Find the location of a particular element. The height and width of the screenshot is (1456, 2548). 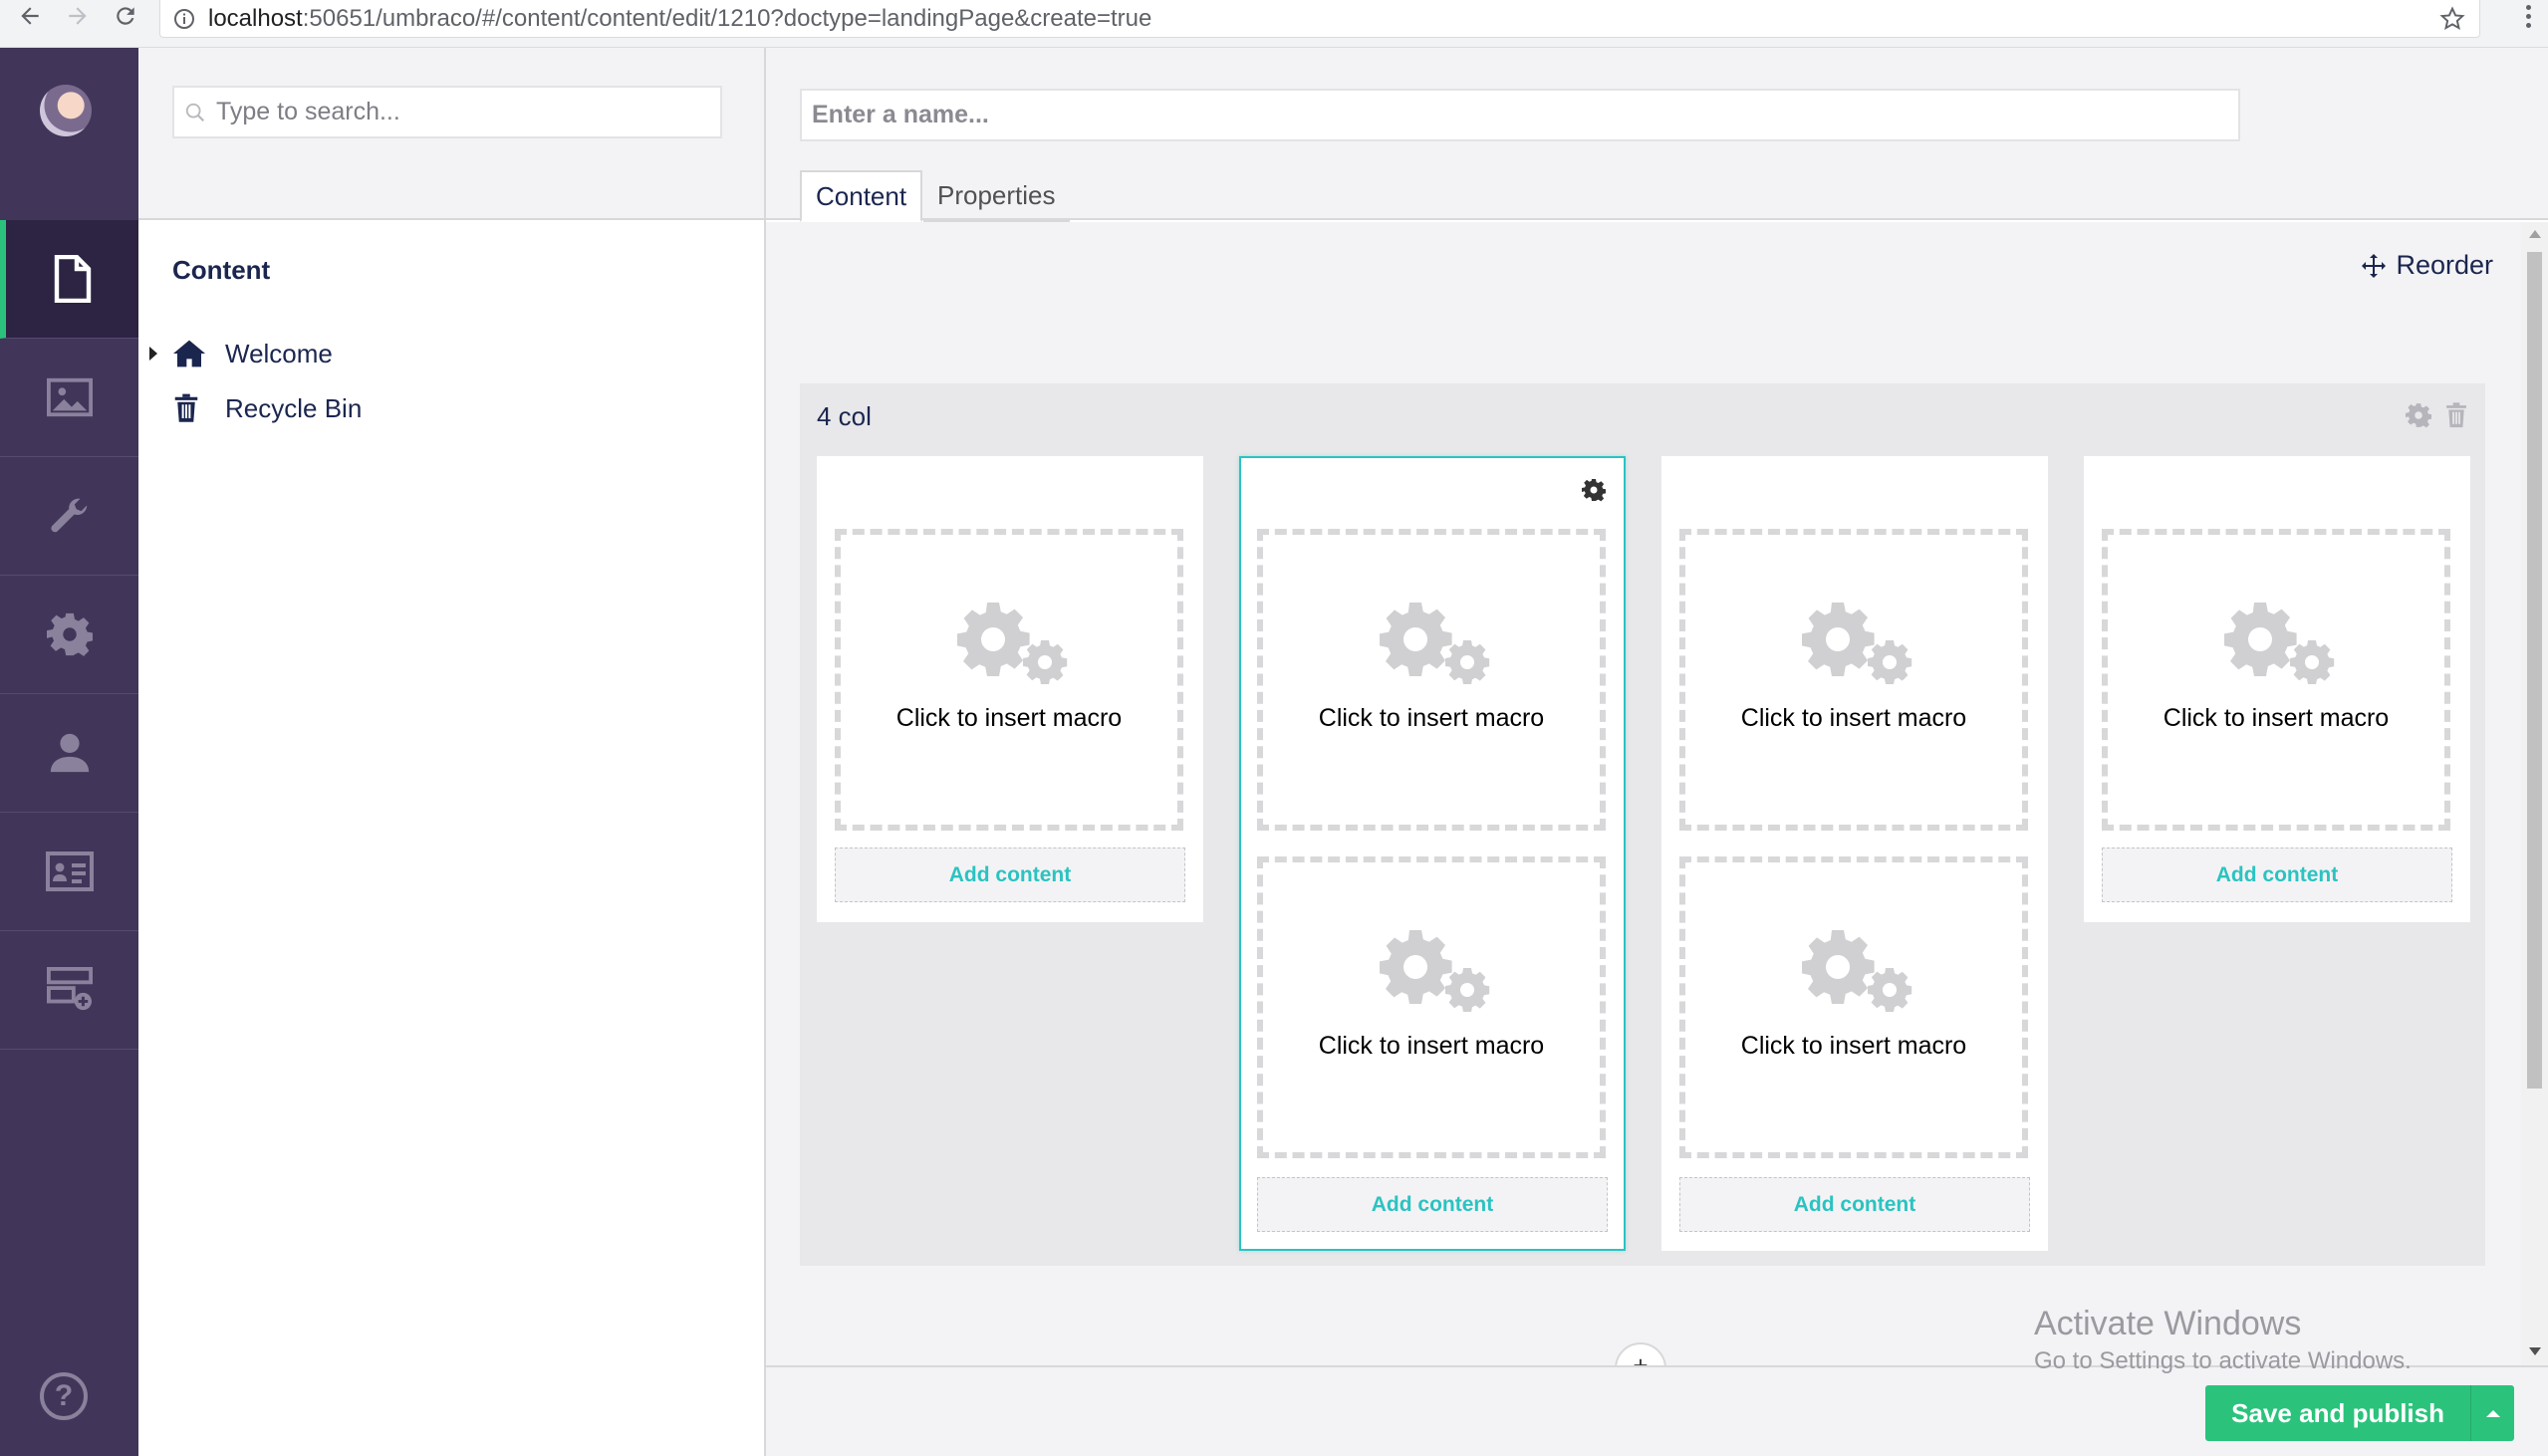

expand-caret-icon is located at coordinates (153, 354).